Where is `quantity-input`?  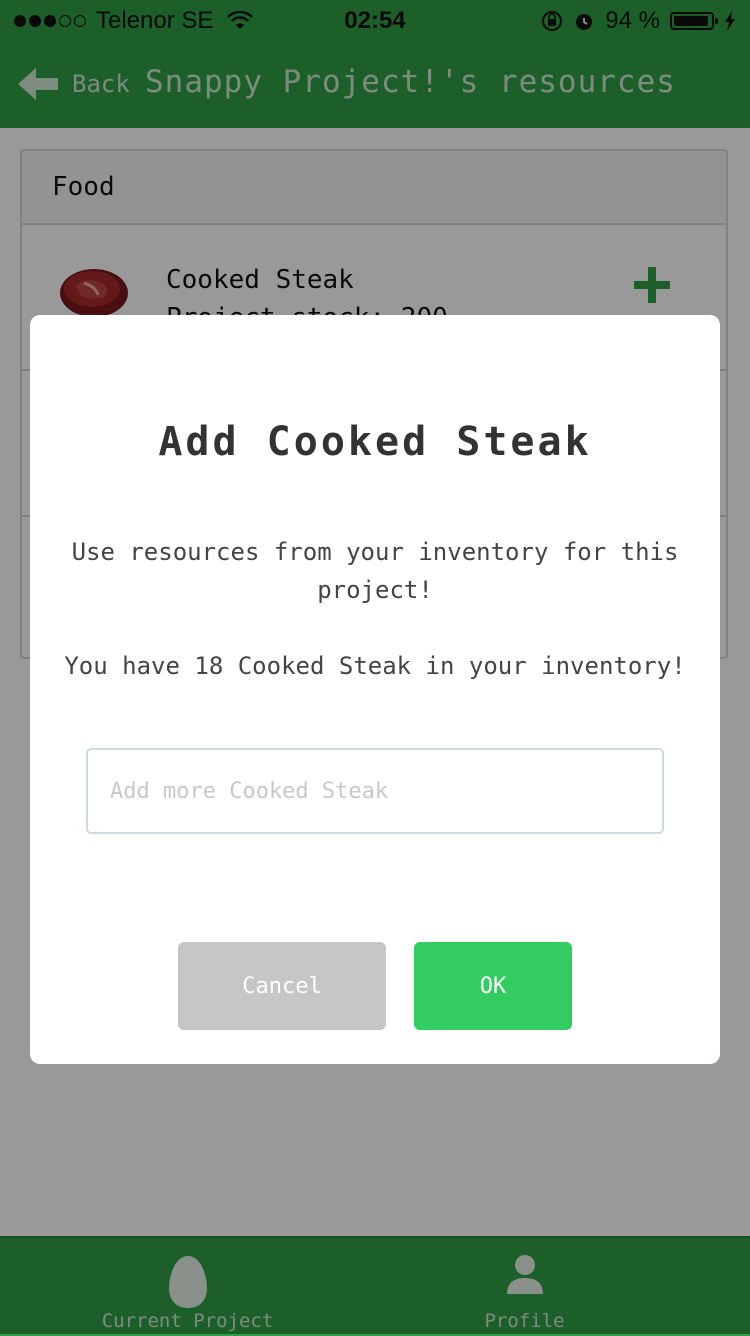 quantity-input is located at coordinates (375, 791).